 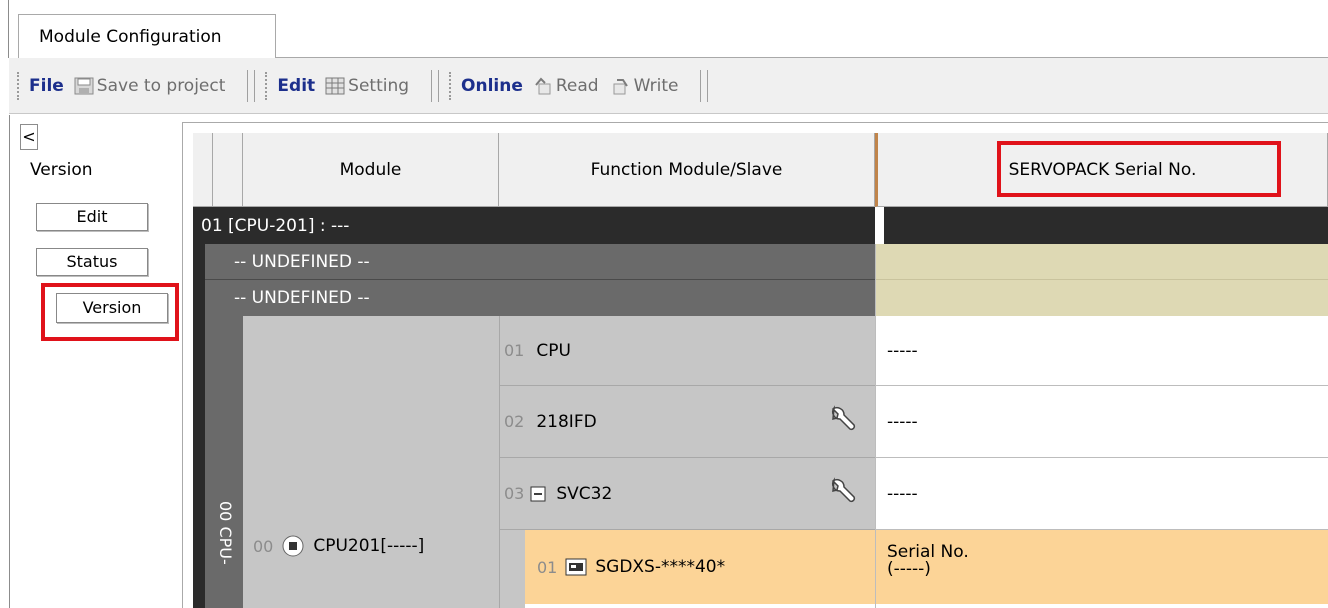 I want to click on servopack-icon, so click(x=576, y=567).